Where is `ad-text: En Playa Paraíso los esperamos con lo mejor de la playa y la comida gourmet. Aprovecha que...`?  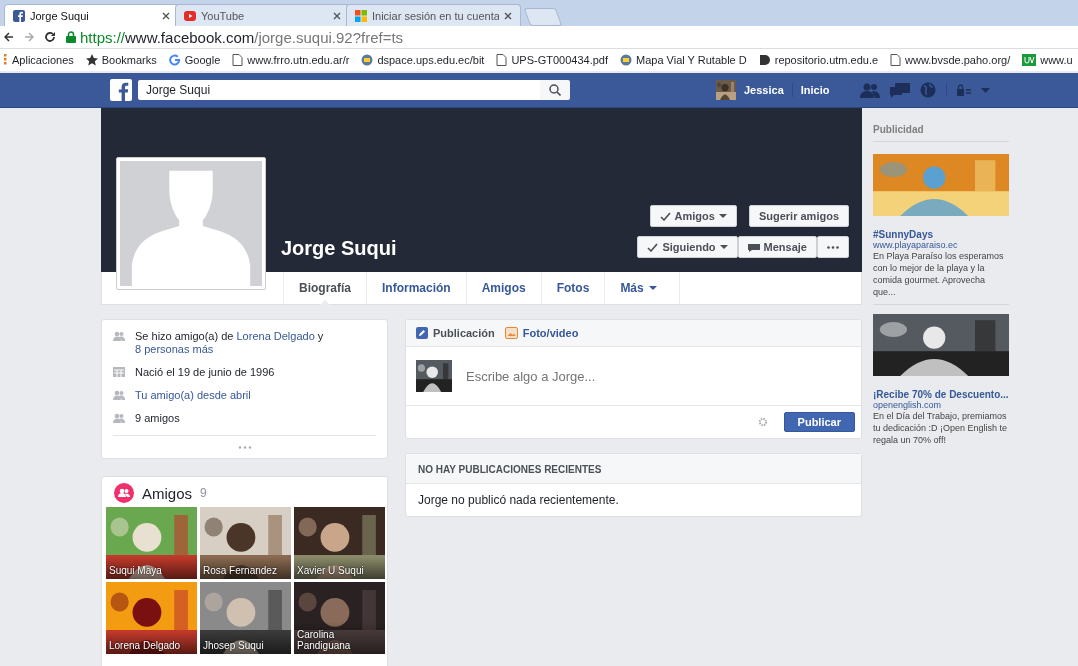
ad-text: En Playa Paraíso los esperamos con lo mejor de la playa y la comida gourmet. Aprovecha que... is located at coordinates (939, 274).